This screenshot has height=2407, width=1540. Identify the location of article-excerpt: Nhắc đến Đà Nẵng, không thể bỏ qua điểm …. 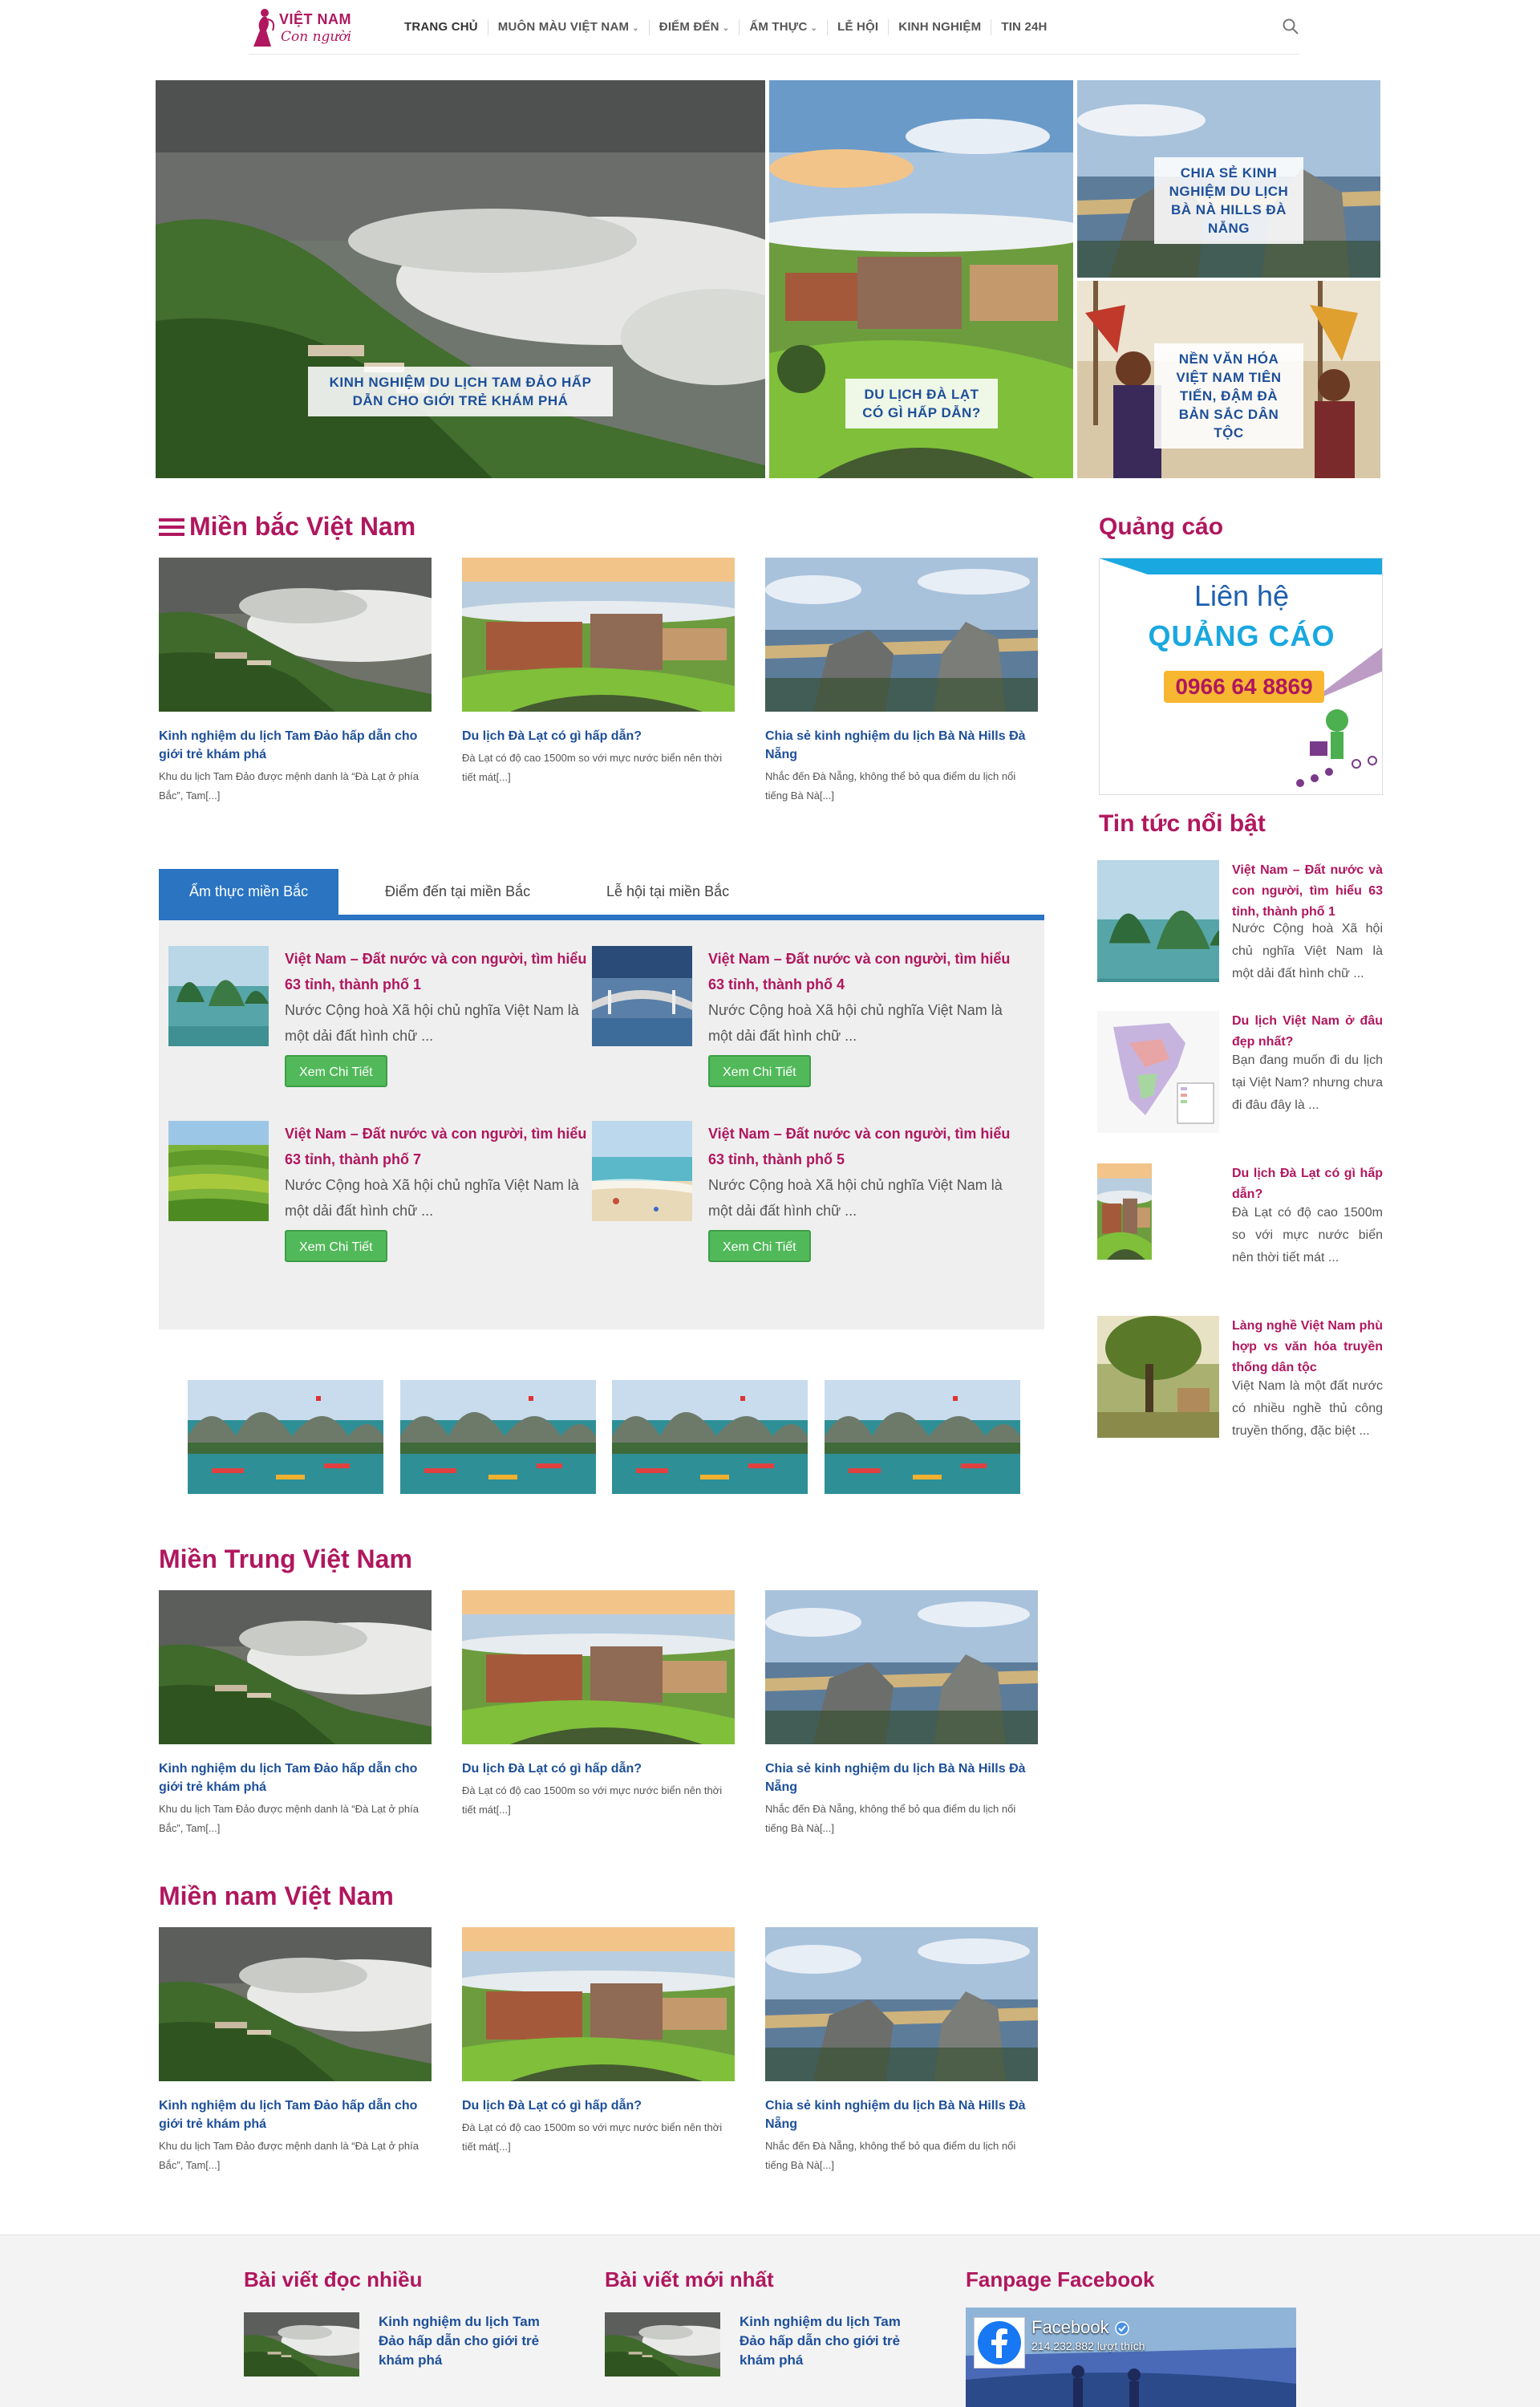
(890, 786).